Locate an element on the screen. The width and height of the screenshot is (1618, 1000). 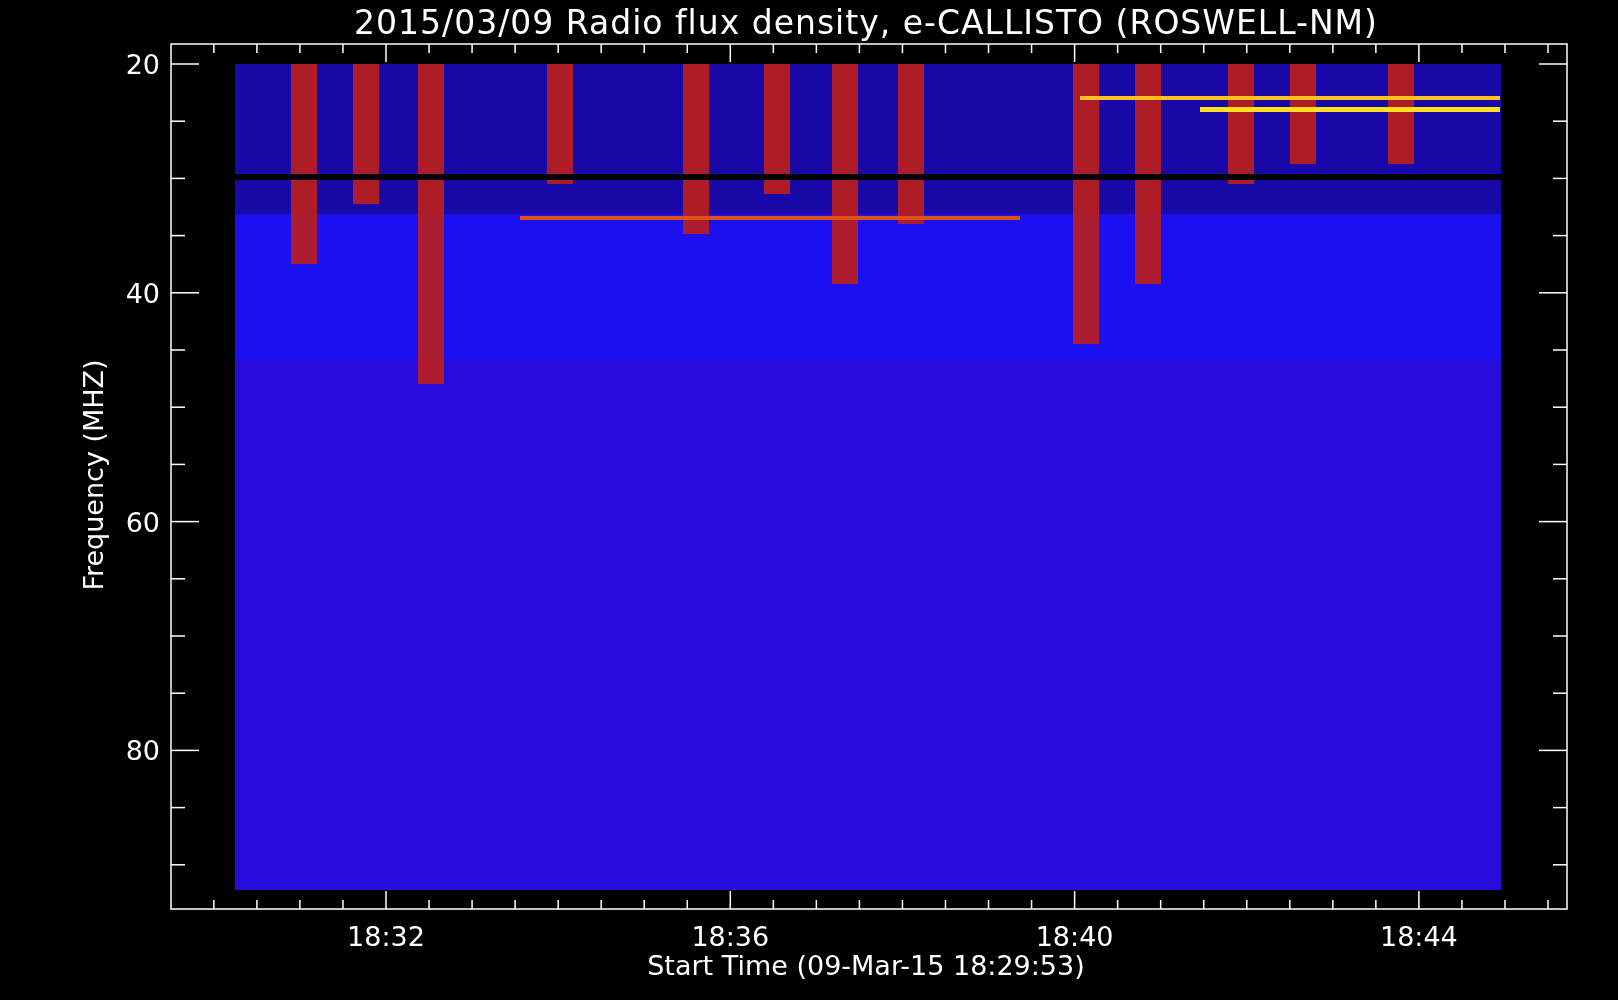
y-tick-label: 60 is located at coordinates (142, 522).